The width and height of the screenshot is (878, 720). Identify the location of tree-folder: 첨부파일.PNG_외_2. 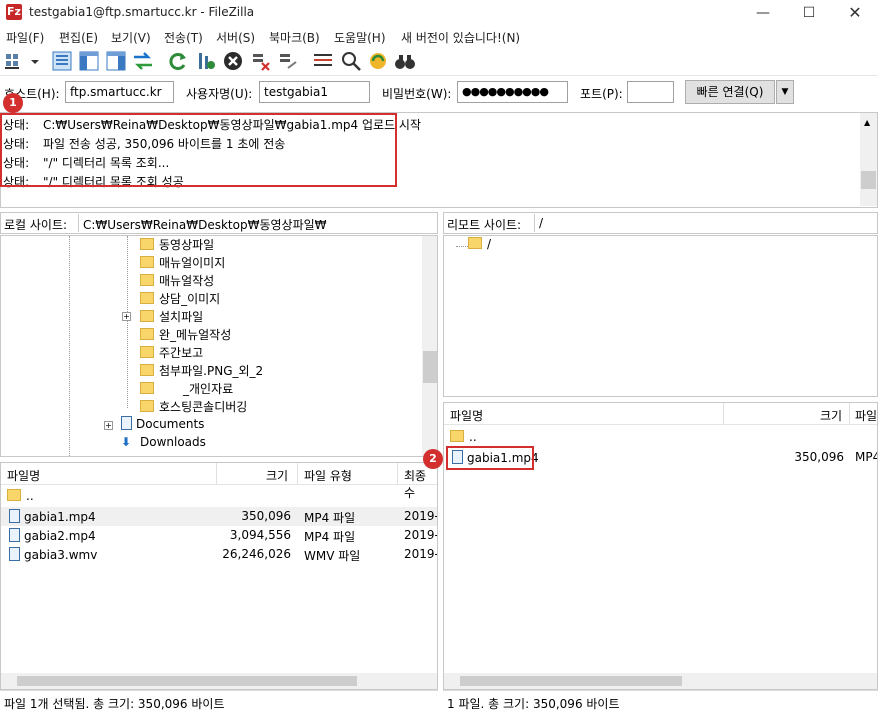
(201, 371).